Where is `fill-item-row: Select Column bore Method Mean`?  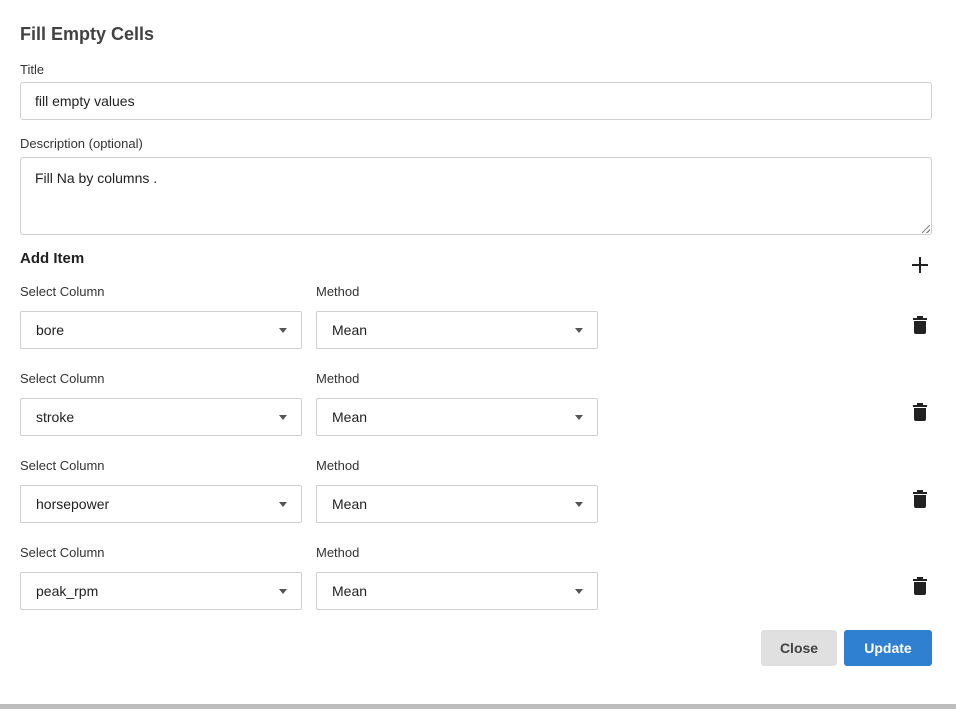
fill-item-row: Select Column bore Method Mean is located at coordinates (478, 319).